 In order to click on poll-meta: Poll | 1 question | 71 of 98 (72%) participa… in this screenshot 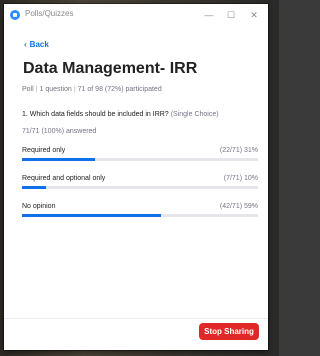, I will do `click(92, 89)`.